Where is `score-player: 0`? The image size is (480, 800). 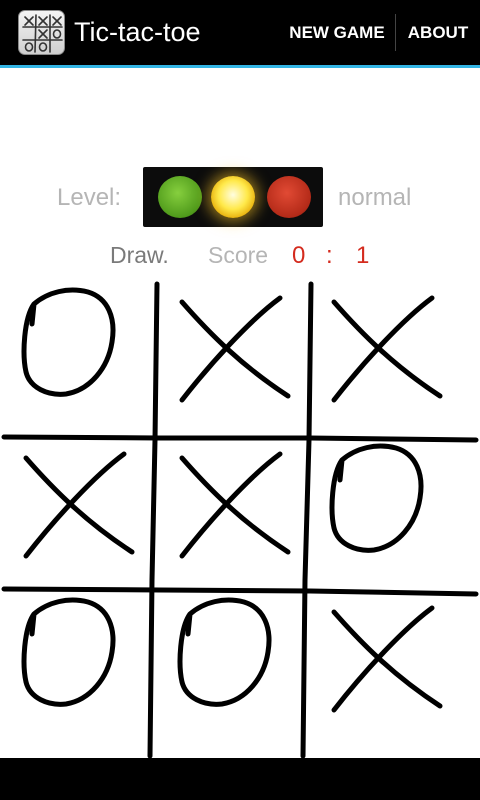 score-player: 0 is located at coordinates (299, 255).